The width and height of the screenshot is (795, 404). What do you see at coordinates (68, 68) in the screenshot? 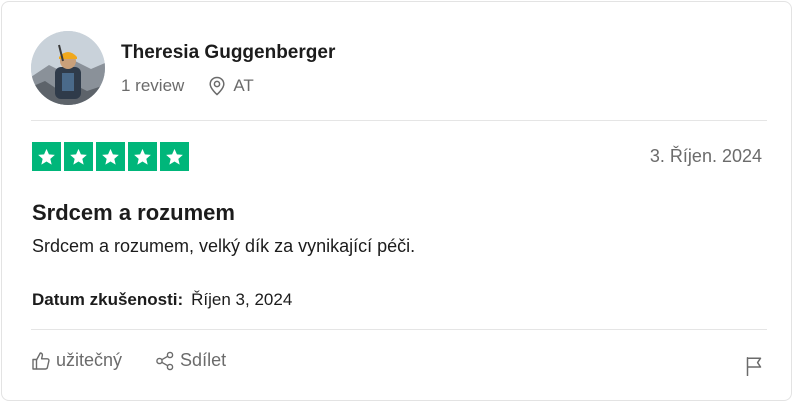
I see `avatar` at bounding box center [68, 68].